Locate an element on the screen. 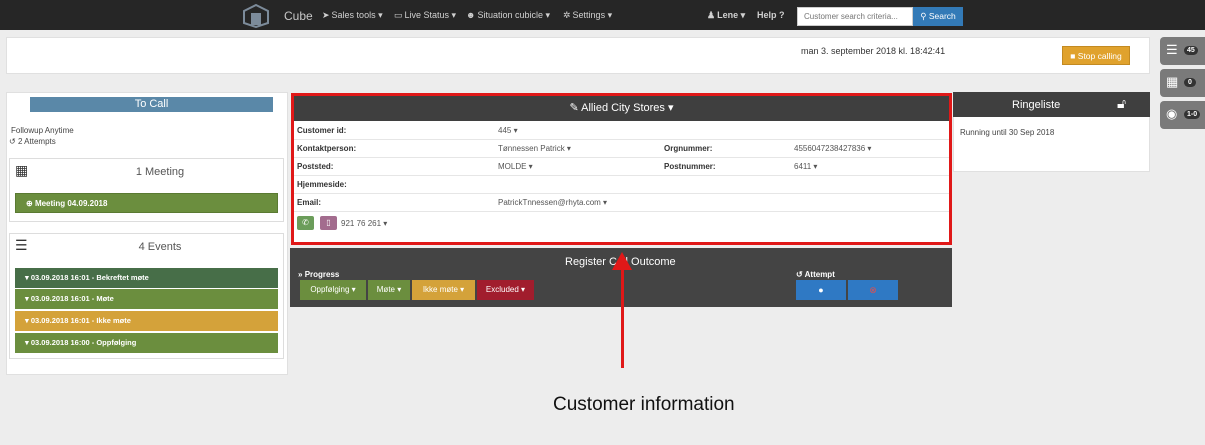 The height and width of the screenshot is (445, 1205). attempts-text: ↺ 2 Attempts is located at coordinates (32, 141).